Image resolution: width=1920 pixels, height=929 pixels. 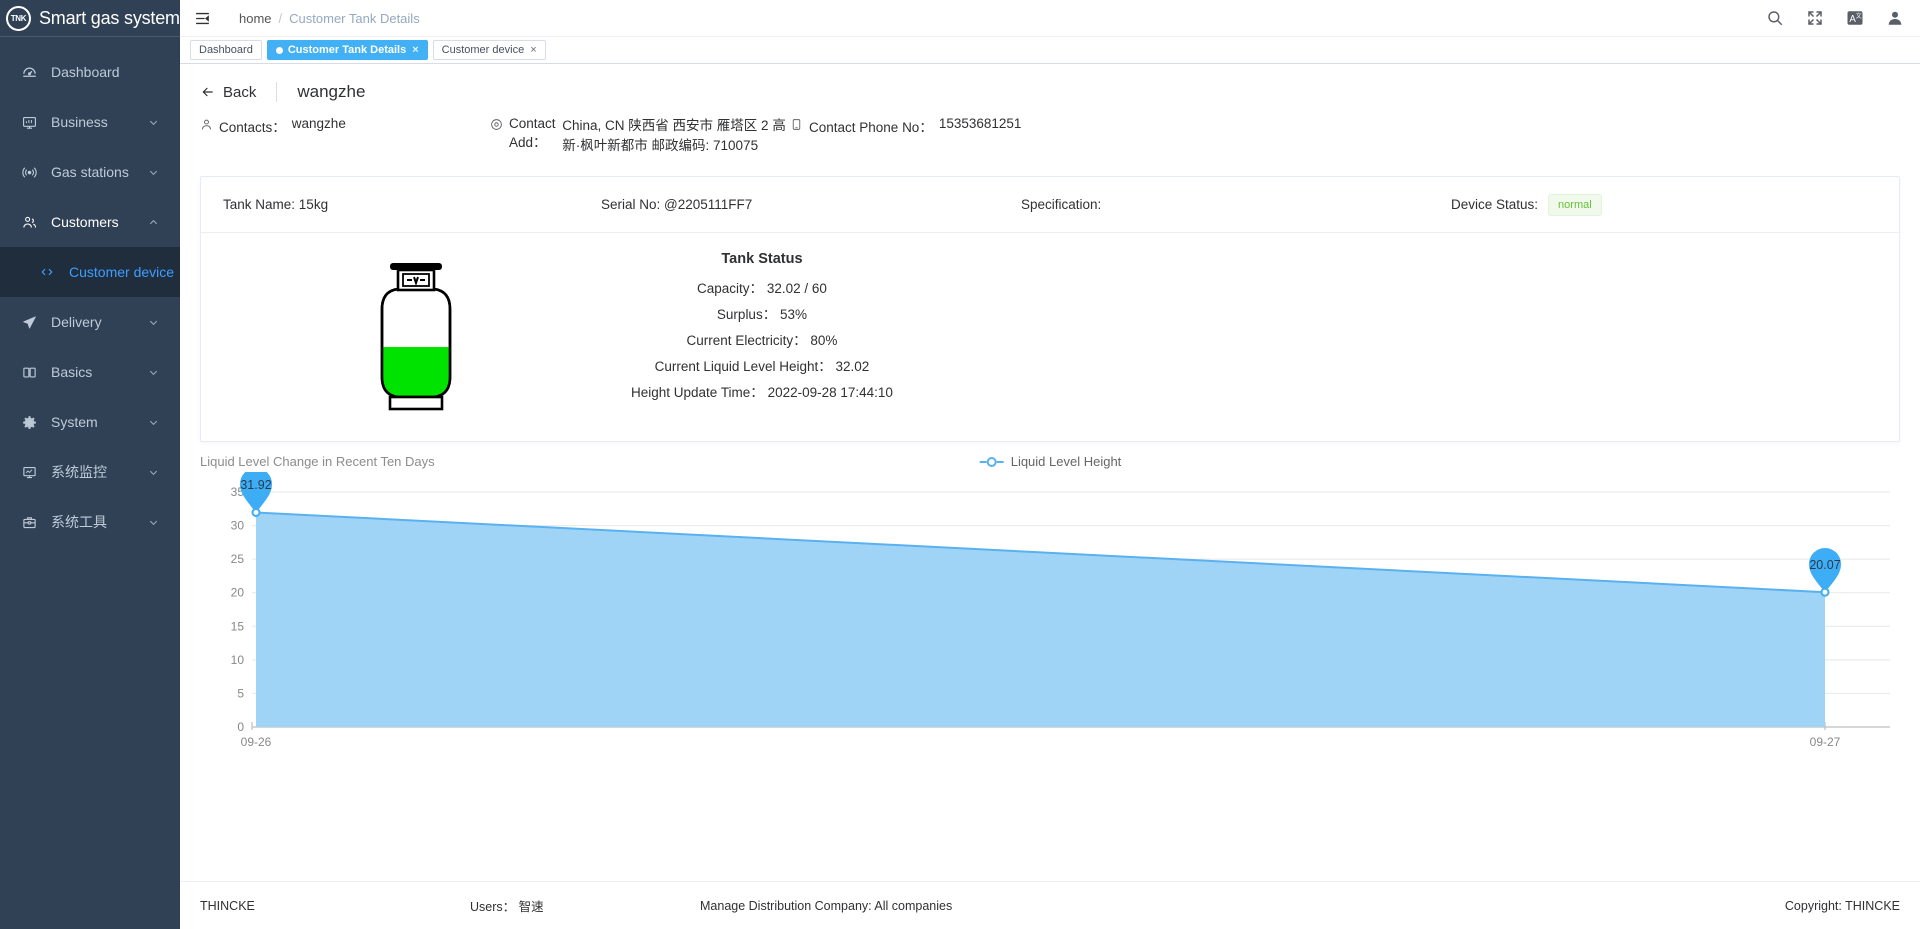 I want to click on xtick-label: 09-26, so click(x=256, y=742).